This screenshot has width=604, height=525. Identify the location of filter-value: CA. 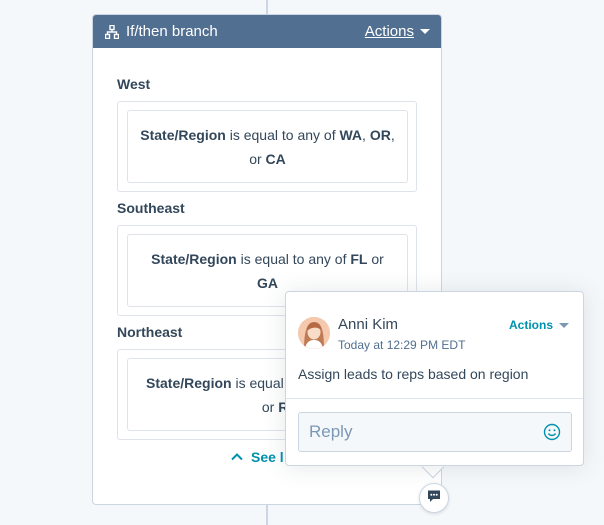
(275, 159).